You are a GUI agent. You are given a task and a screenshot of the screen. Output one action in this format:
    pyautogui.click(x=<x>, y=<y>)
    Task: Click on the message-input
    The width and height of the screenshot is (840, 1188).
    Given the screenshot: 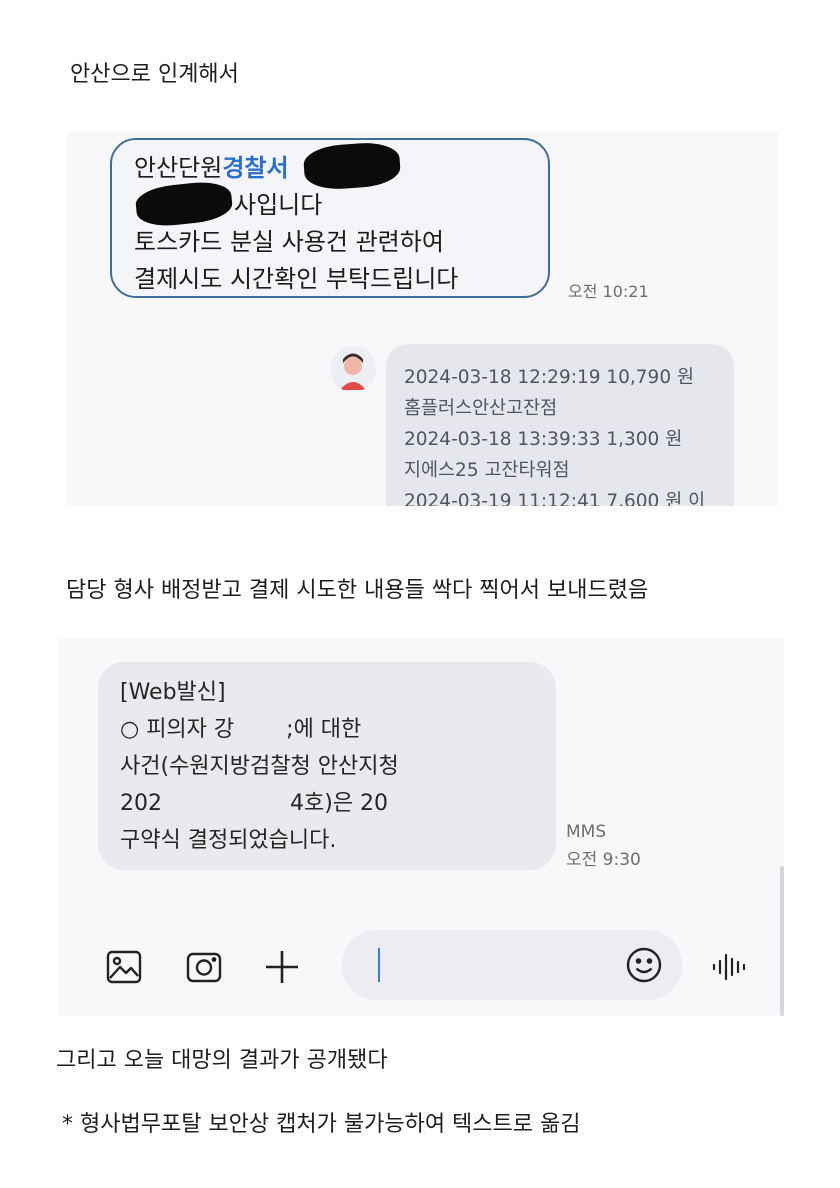 What is the action you would take?
    pyautogui.click(x=512, y=965)
    